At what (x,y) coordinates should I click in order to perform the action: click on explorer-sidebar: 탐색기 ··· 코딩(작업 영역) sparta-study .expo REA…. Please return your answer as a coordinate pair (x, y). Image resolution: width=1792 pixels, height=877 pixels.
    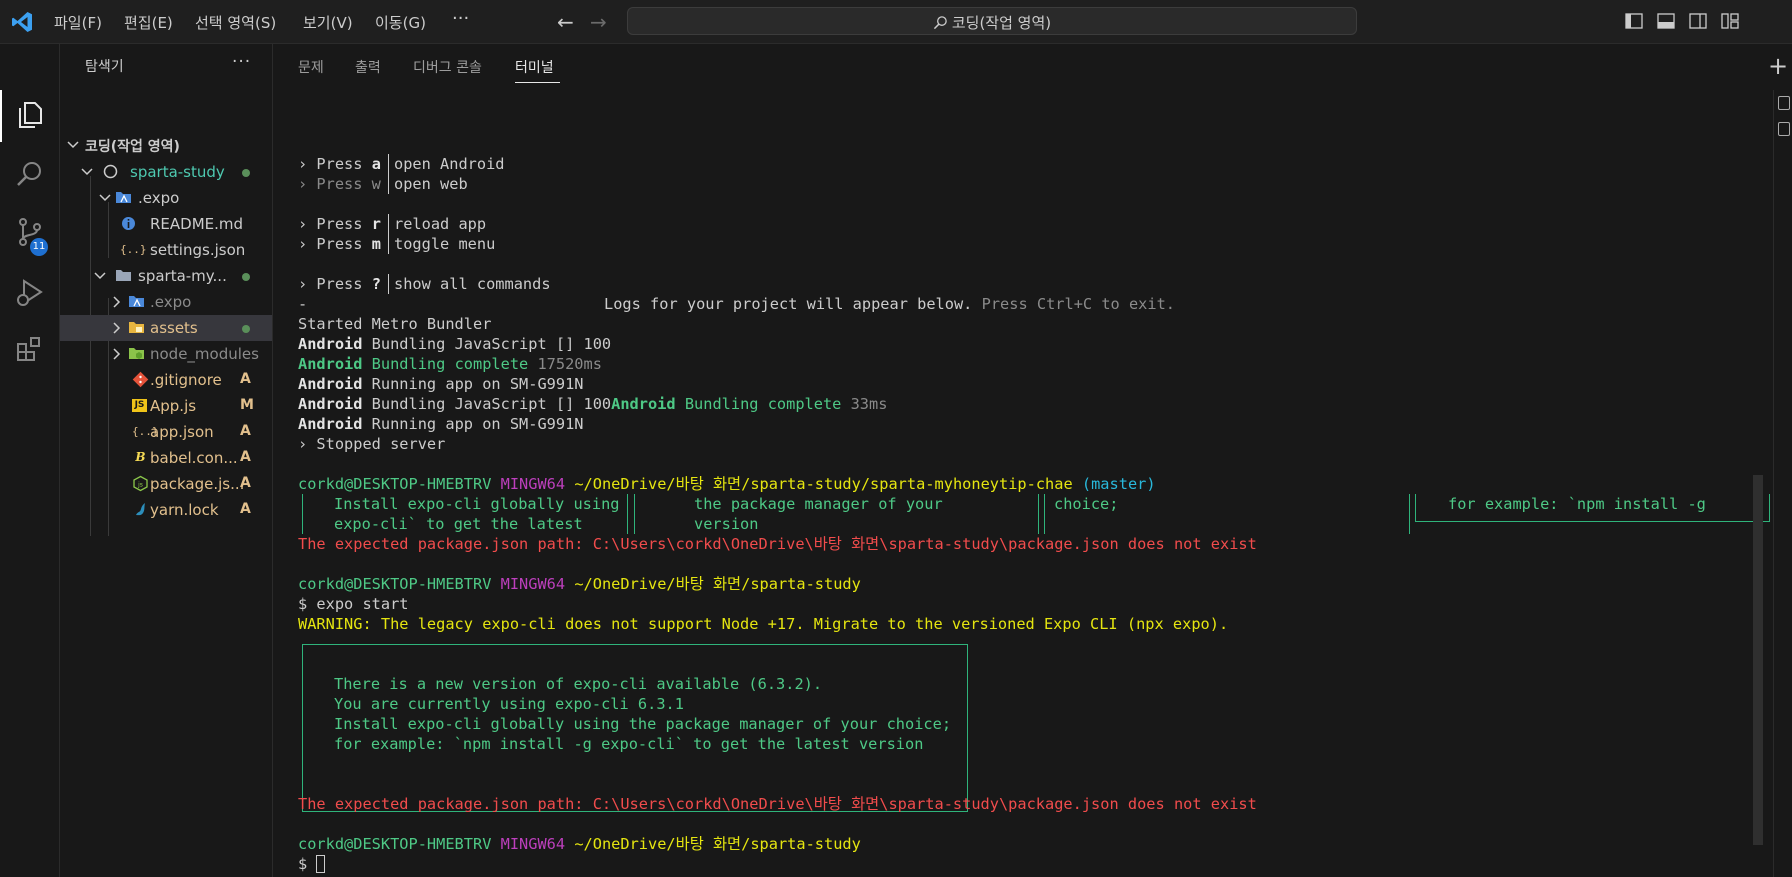
    Looking at the image, I should click on (166, 460).